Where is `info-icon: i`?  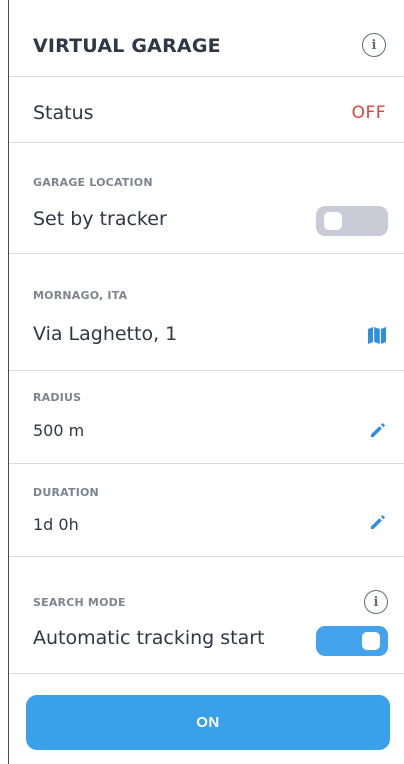
info-icon: i is located at coordinates (374, 45).